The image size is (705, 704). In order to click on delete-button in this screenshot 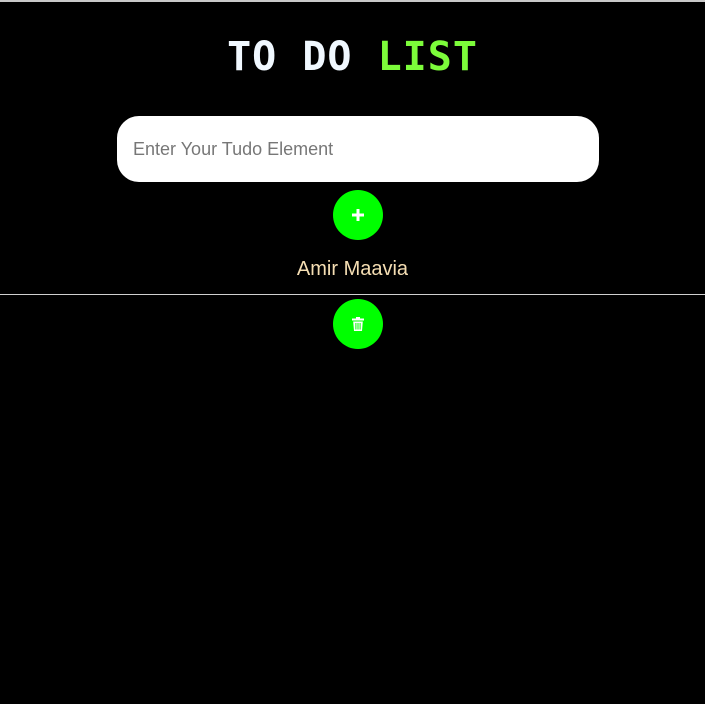, I will do `click(358, 324)`.